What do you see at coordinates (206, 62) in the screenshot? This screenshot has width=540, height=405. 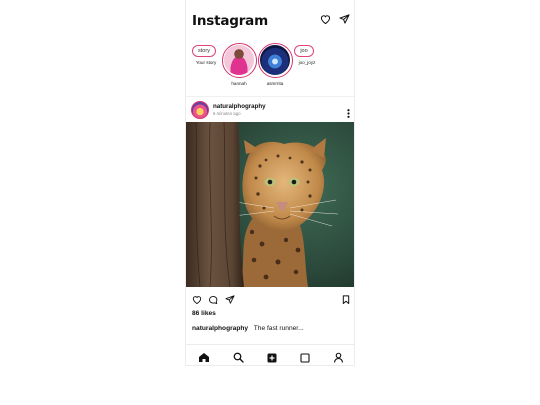 I see `story-label: Your story` at bounding box center [206, 62].